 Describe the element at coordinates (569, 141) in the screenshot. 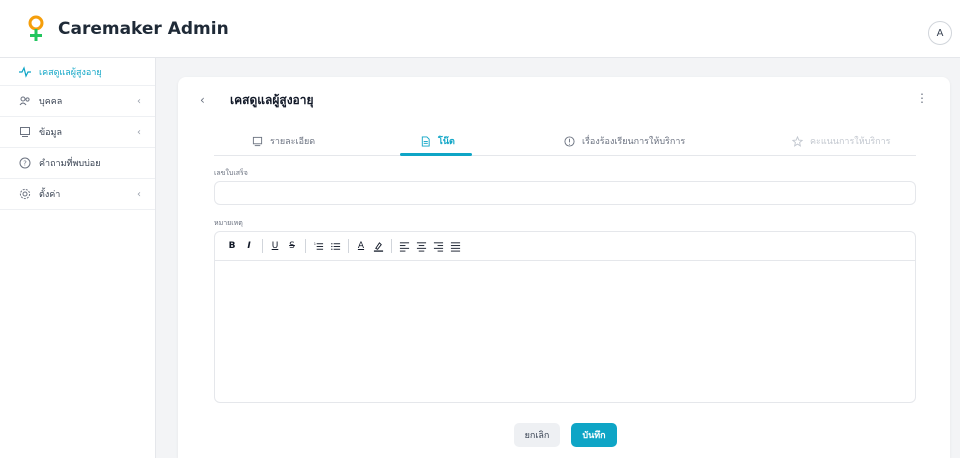

I see `alert-circle-icon` at that location.